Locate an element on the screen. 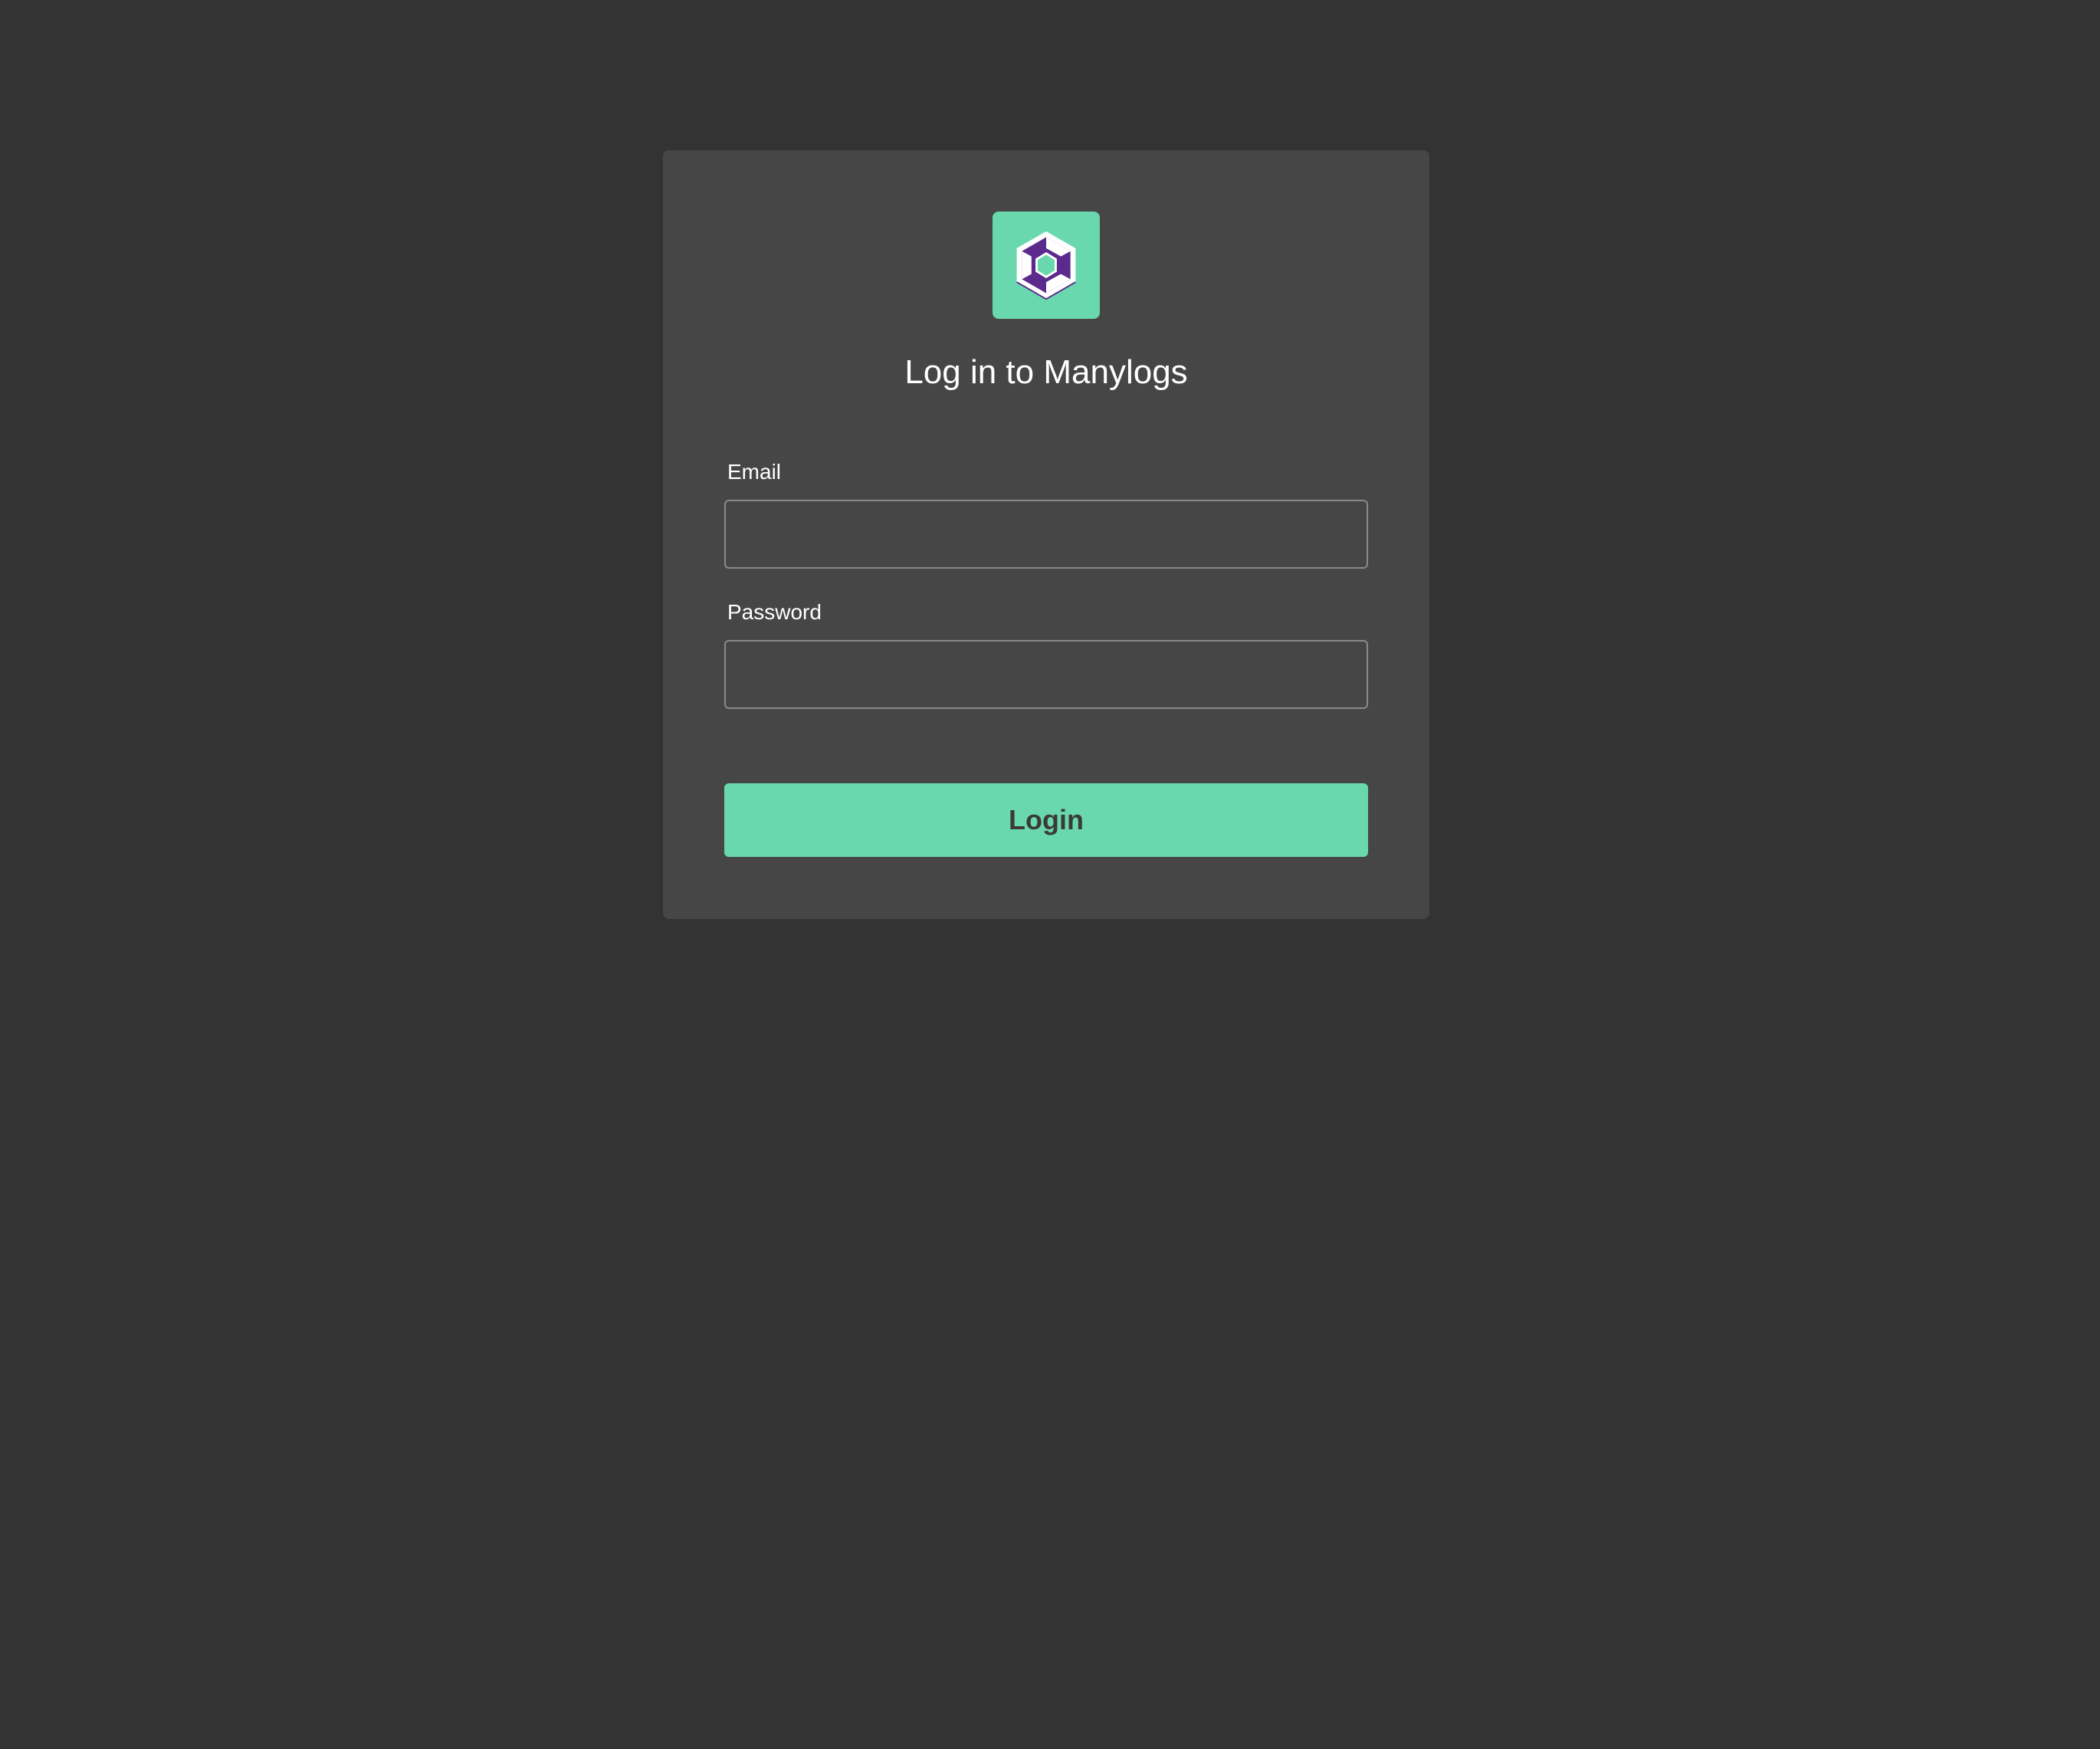 This screenshot has height=1749, width=2100. password-field is located at coordinates (1046, 675).